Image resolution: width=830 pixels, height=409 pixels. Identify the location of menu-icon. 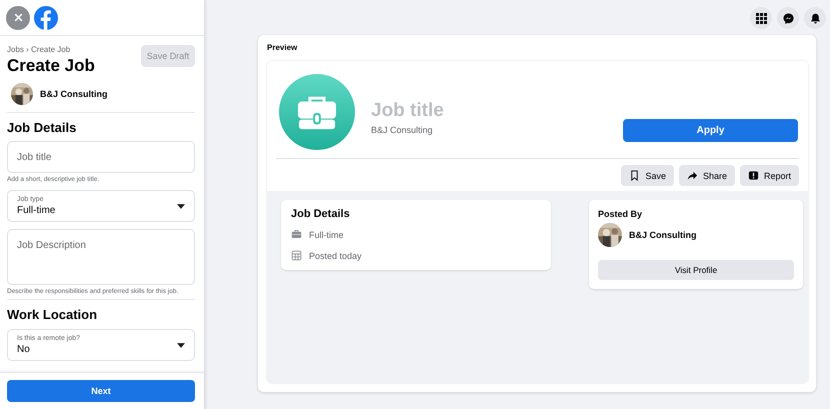
(761, 18).